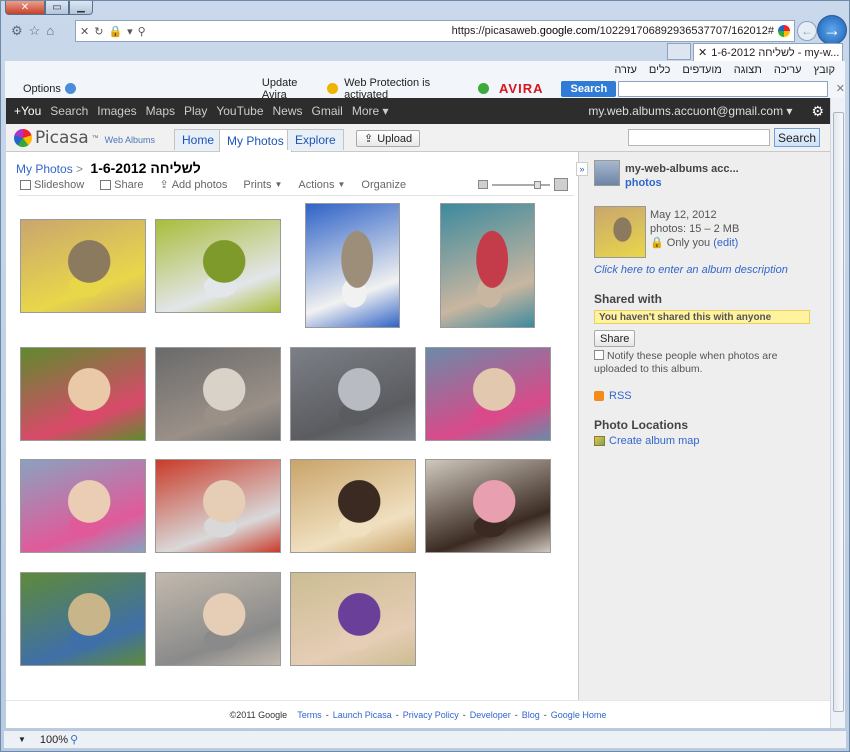  Describe the element at coordinates (130, 31) in the screenshot. I see `dropdown-icon: ▾` at that location.